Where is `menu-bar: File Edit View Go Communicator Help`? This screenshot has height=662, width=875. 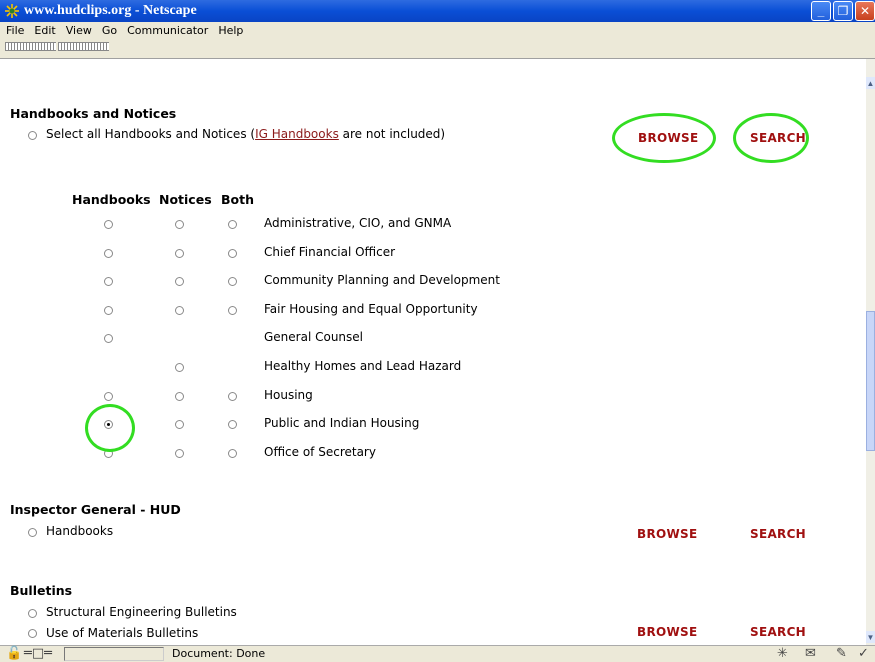 menu-bar: File Edit View Go Communicator Help is located at coordinates (437, 30).